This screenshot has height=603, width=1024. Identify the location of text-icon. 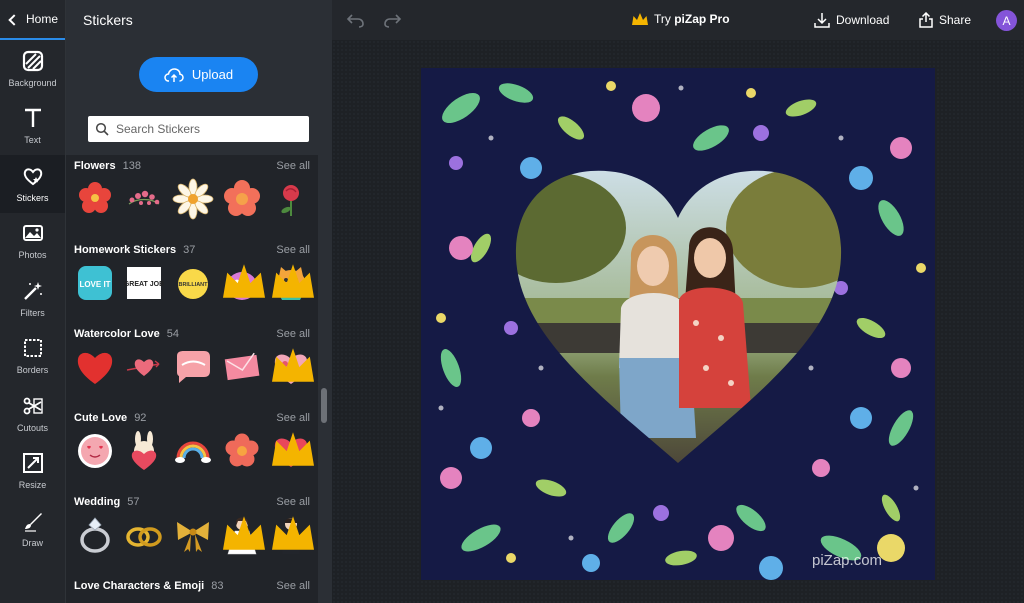
(32, 118).